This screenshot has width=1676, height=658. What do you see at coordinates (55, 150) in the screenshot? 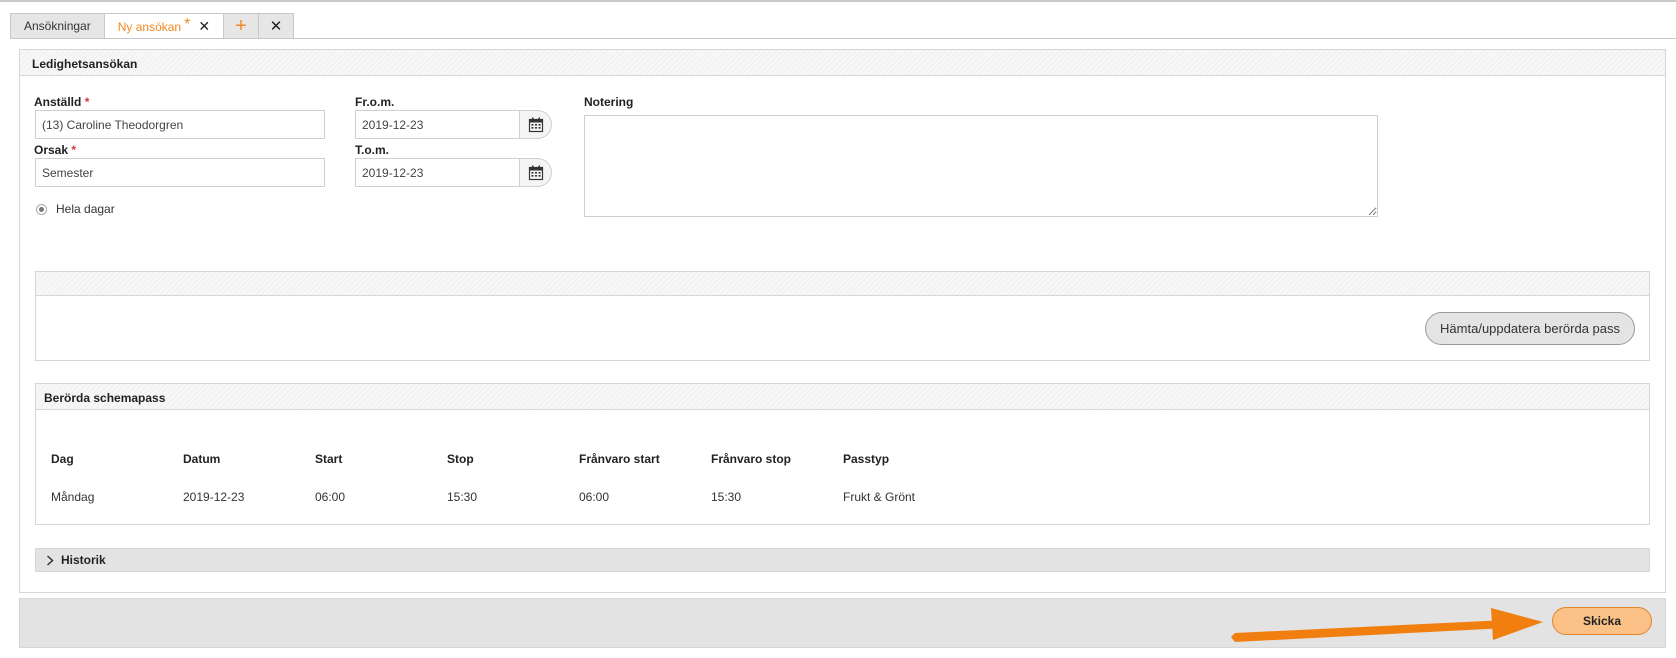
I see `reason-label: Orsak *` at bounding box center [55, 150].